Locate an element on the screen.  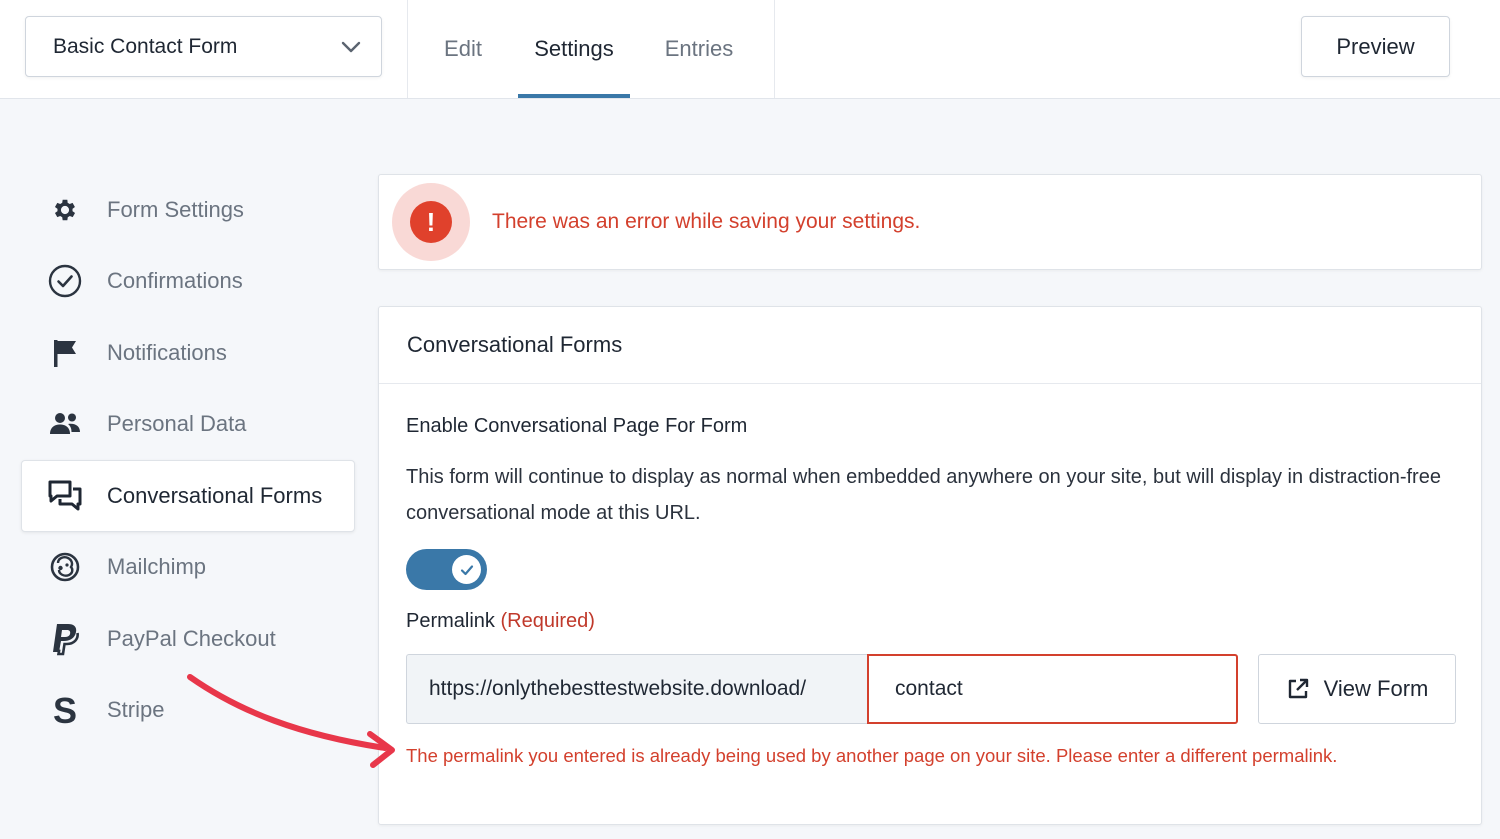
sidebar-item-conversational-forms: Conversational Forms is located at coordinates (188, 496).